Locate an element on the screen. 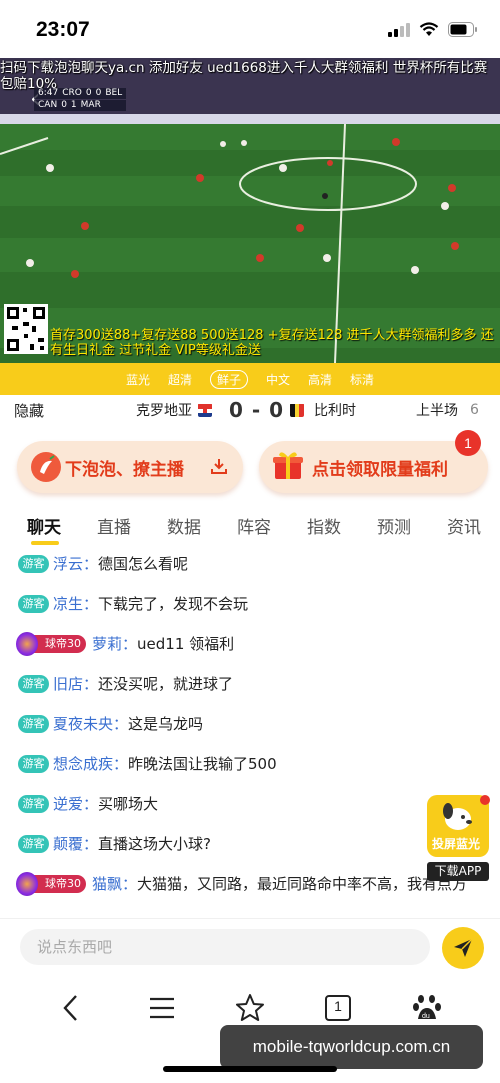 The width and height of the screenshot is (500, 1083). level-badge: 球帝30 is located at coordinates (51, 644).